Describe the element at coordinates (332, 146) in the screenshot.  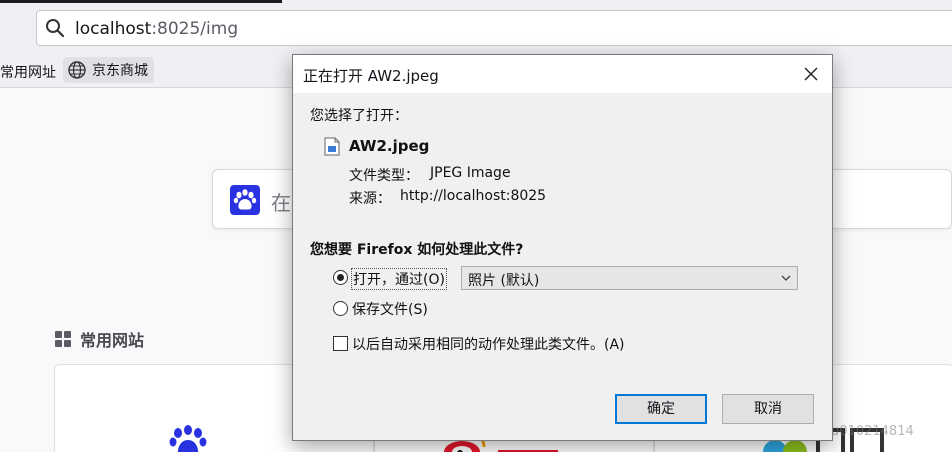
I see `image-file-icon` at that location.